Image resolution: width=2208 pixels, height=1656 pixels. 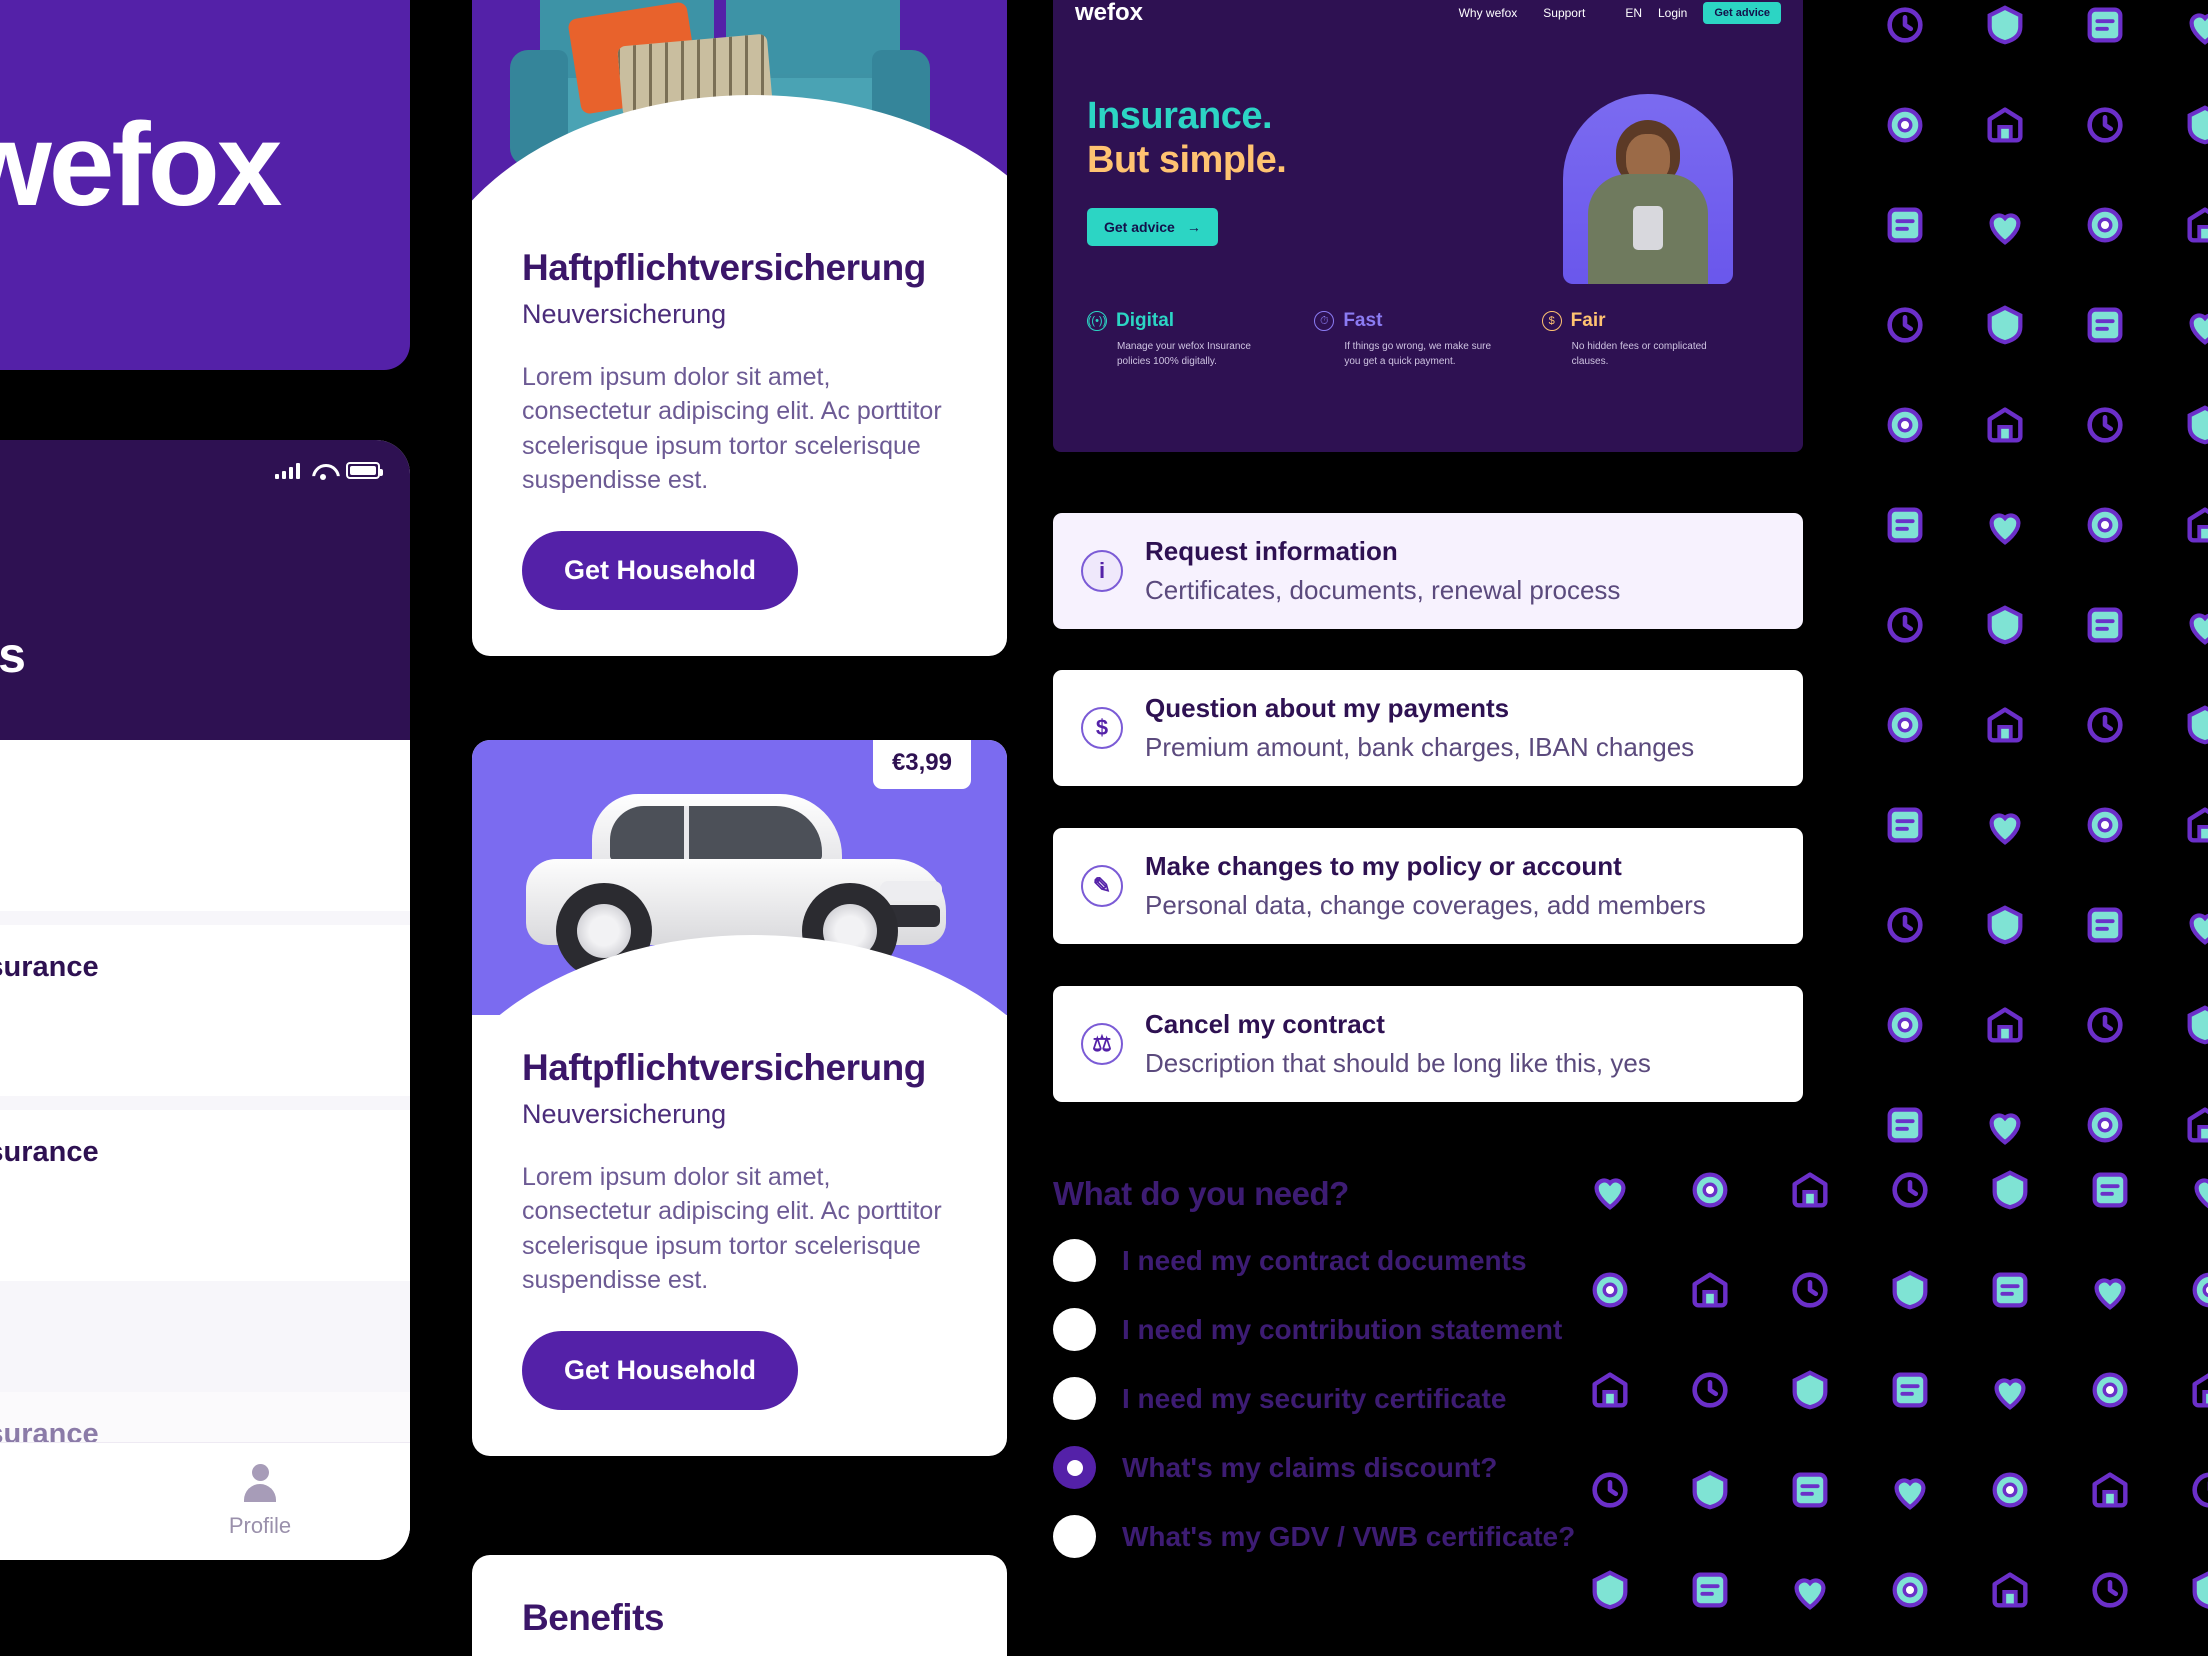 I want to click on hero-button-label: Get advice, so click(x=1139, y=227).